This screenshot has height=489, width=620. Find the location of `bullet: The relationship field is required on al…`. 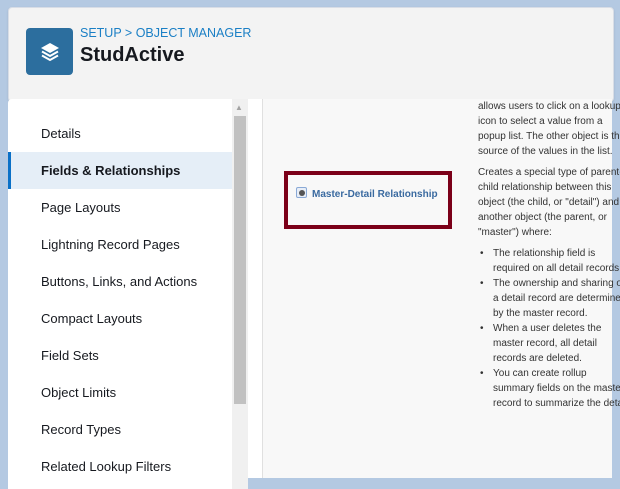

bullet: The relationship field is required on al… is located at coordinates (549, 261).